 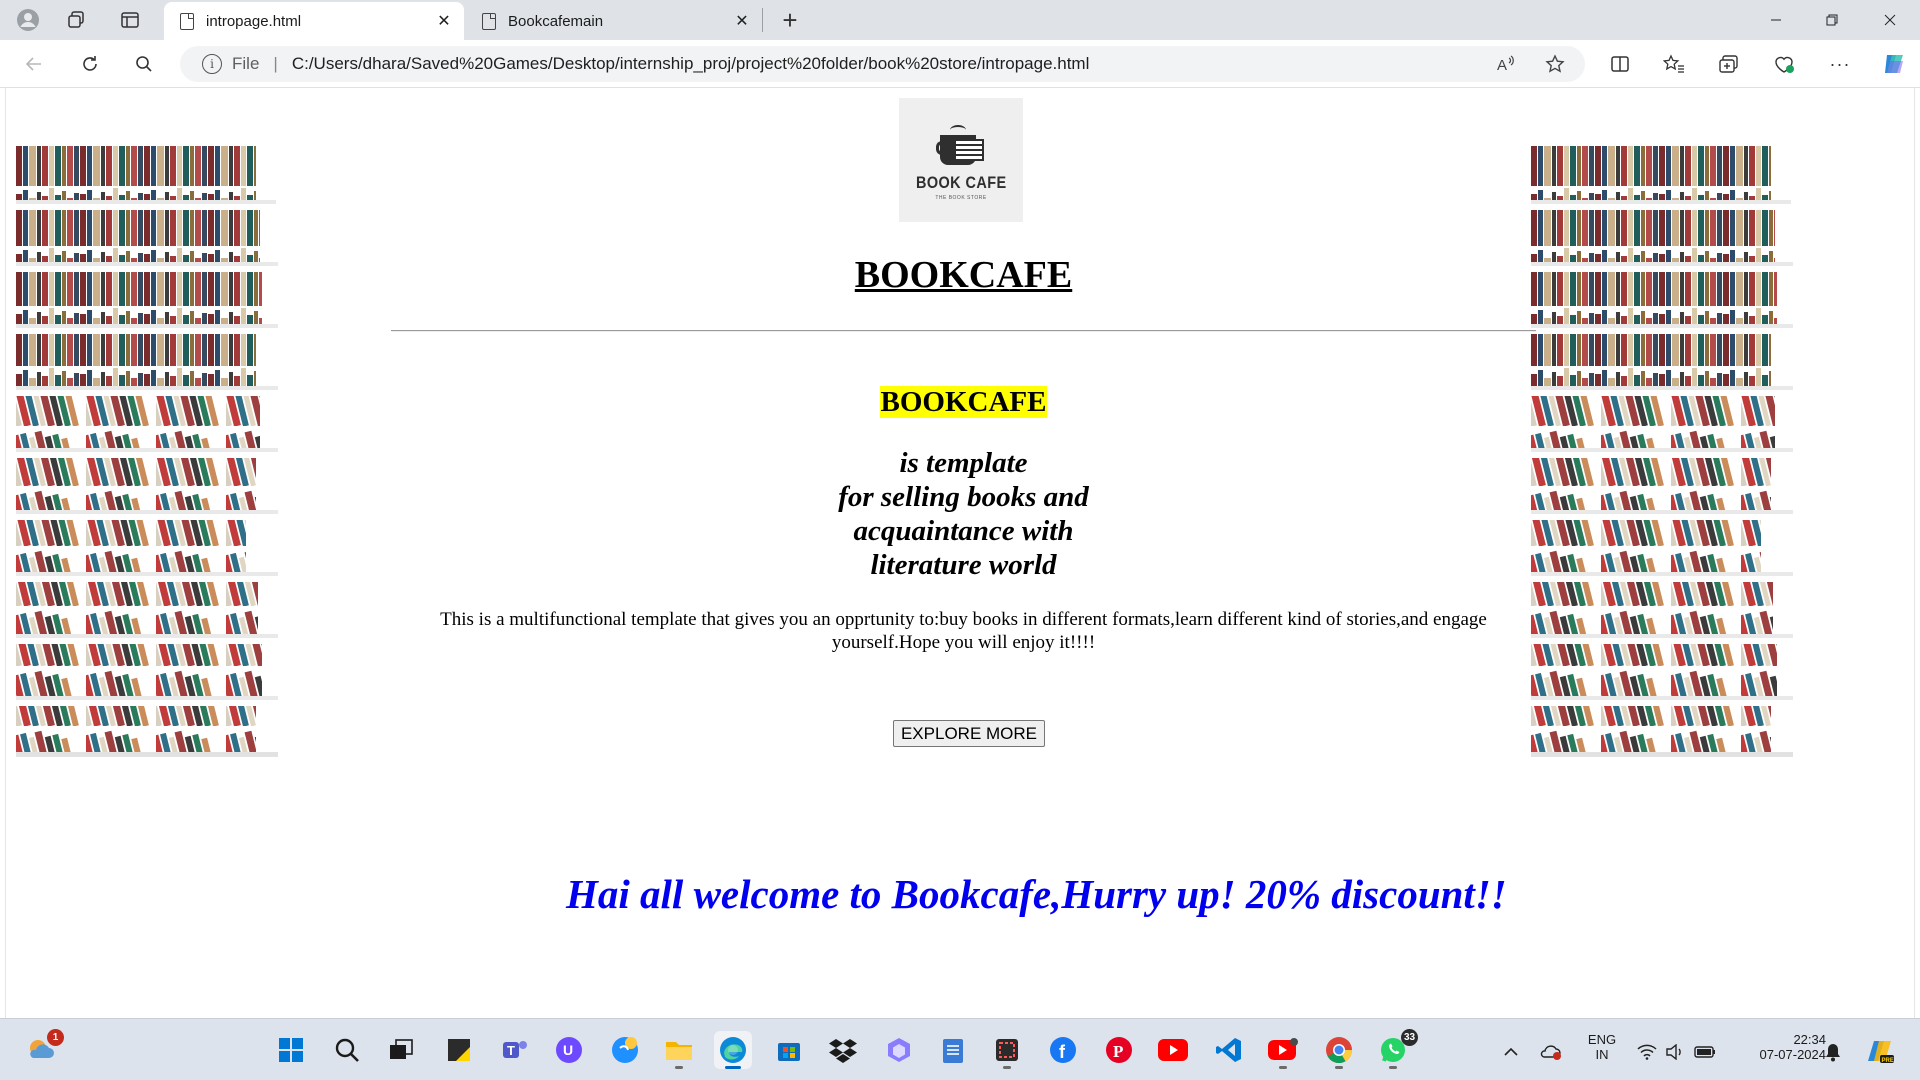 I want to click on tagline-line: acquaintance with, so click(x=963, y=531).